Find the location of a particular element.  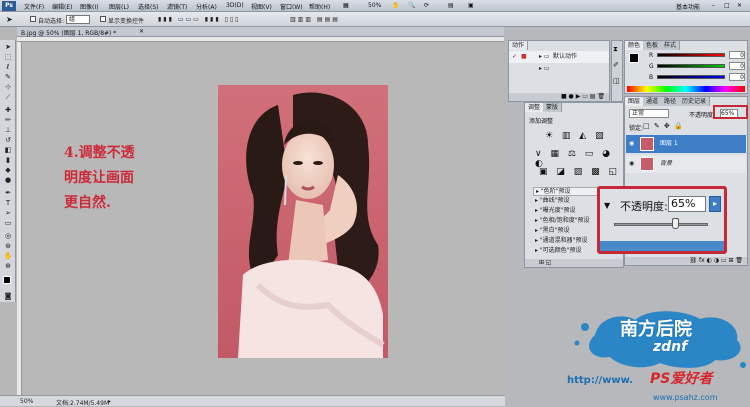

grid-icon: ▦ is located at coordinates (346, 5).